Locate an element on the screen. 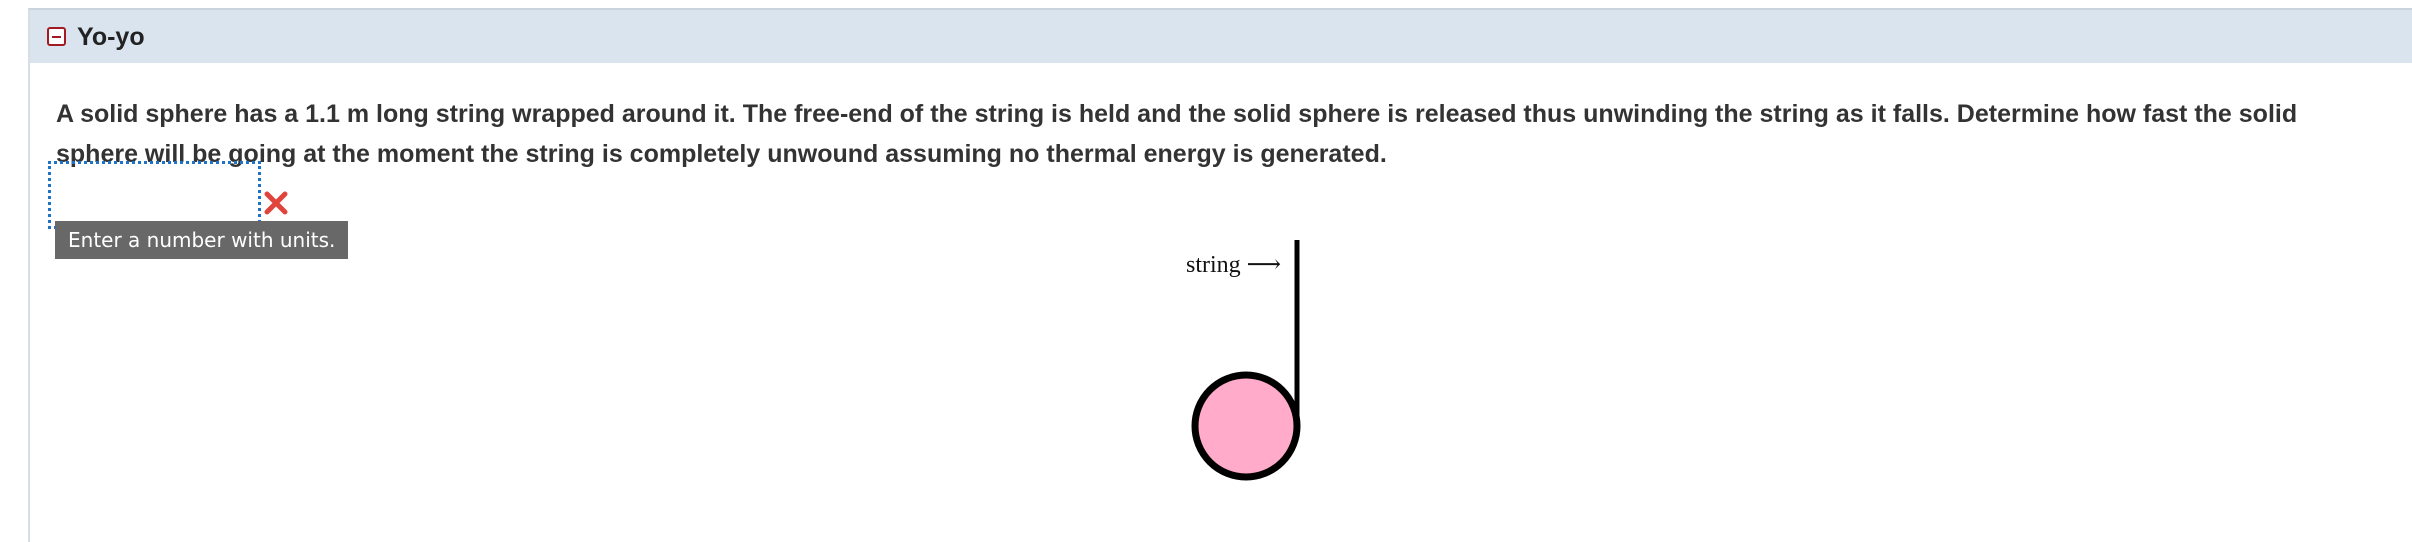  panel-header: Yo-yo is located at coordinates (1221, 36).